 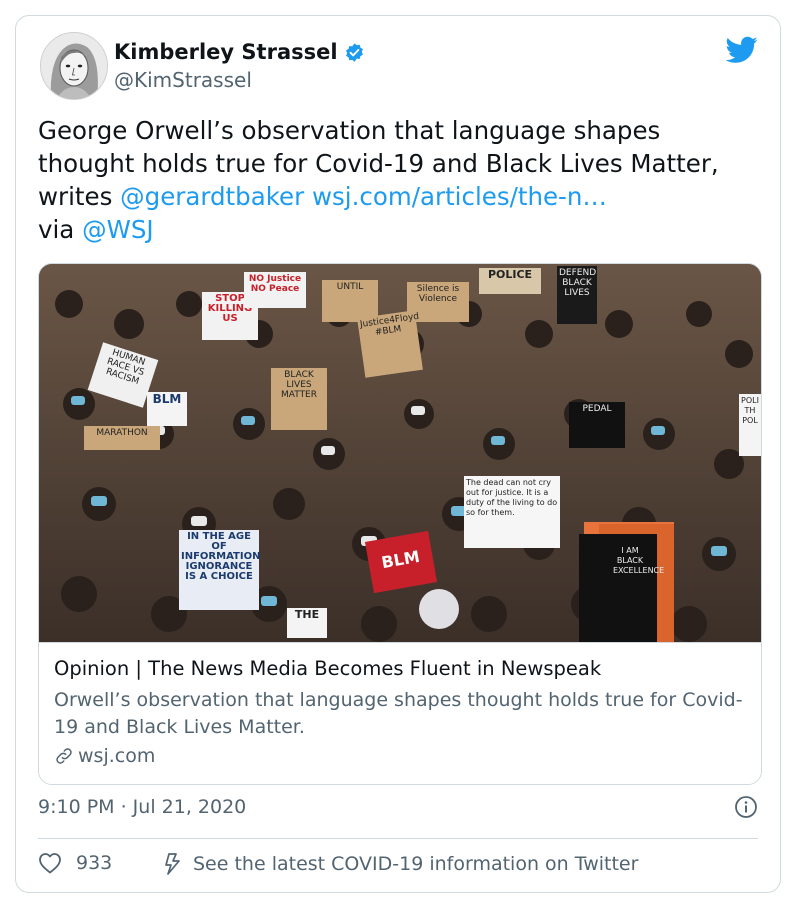 I want to click on heart-icon, so click(x=50, y=863).